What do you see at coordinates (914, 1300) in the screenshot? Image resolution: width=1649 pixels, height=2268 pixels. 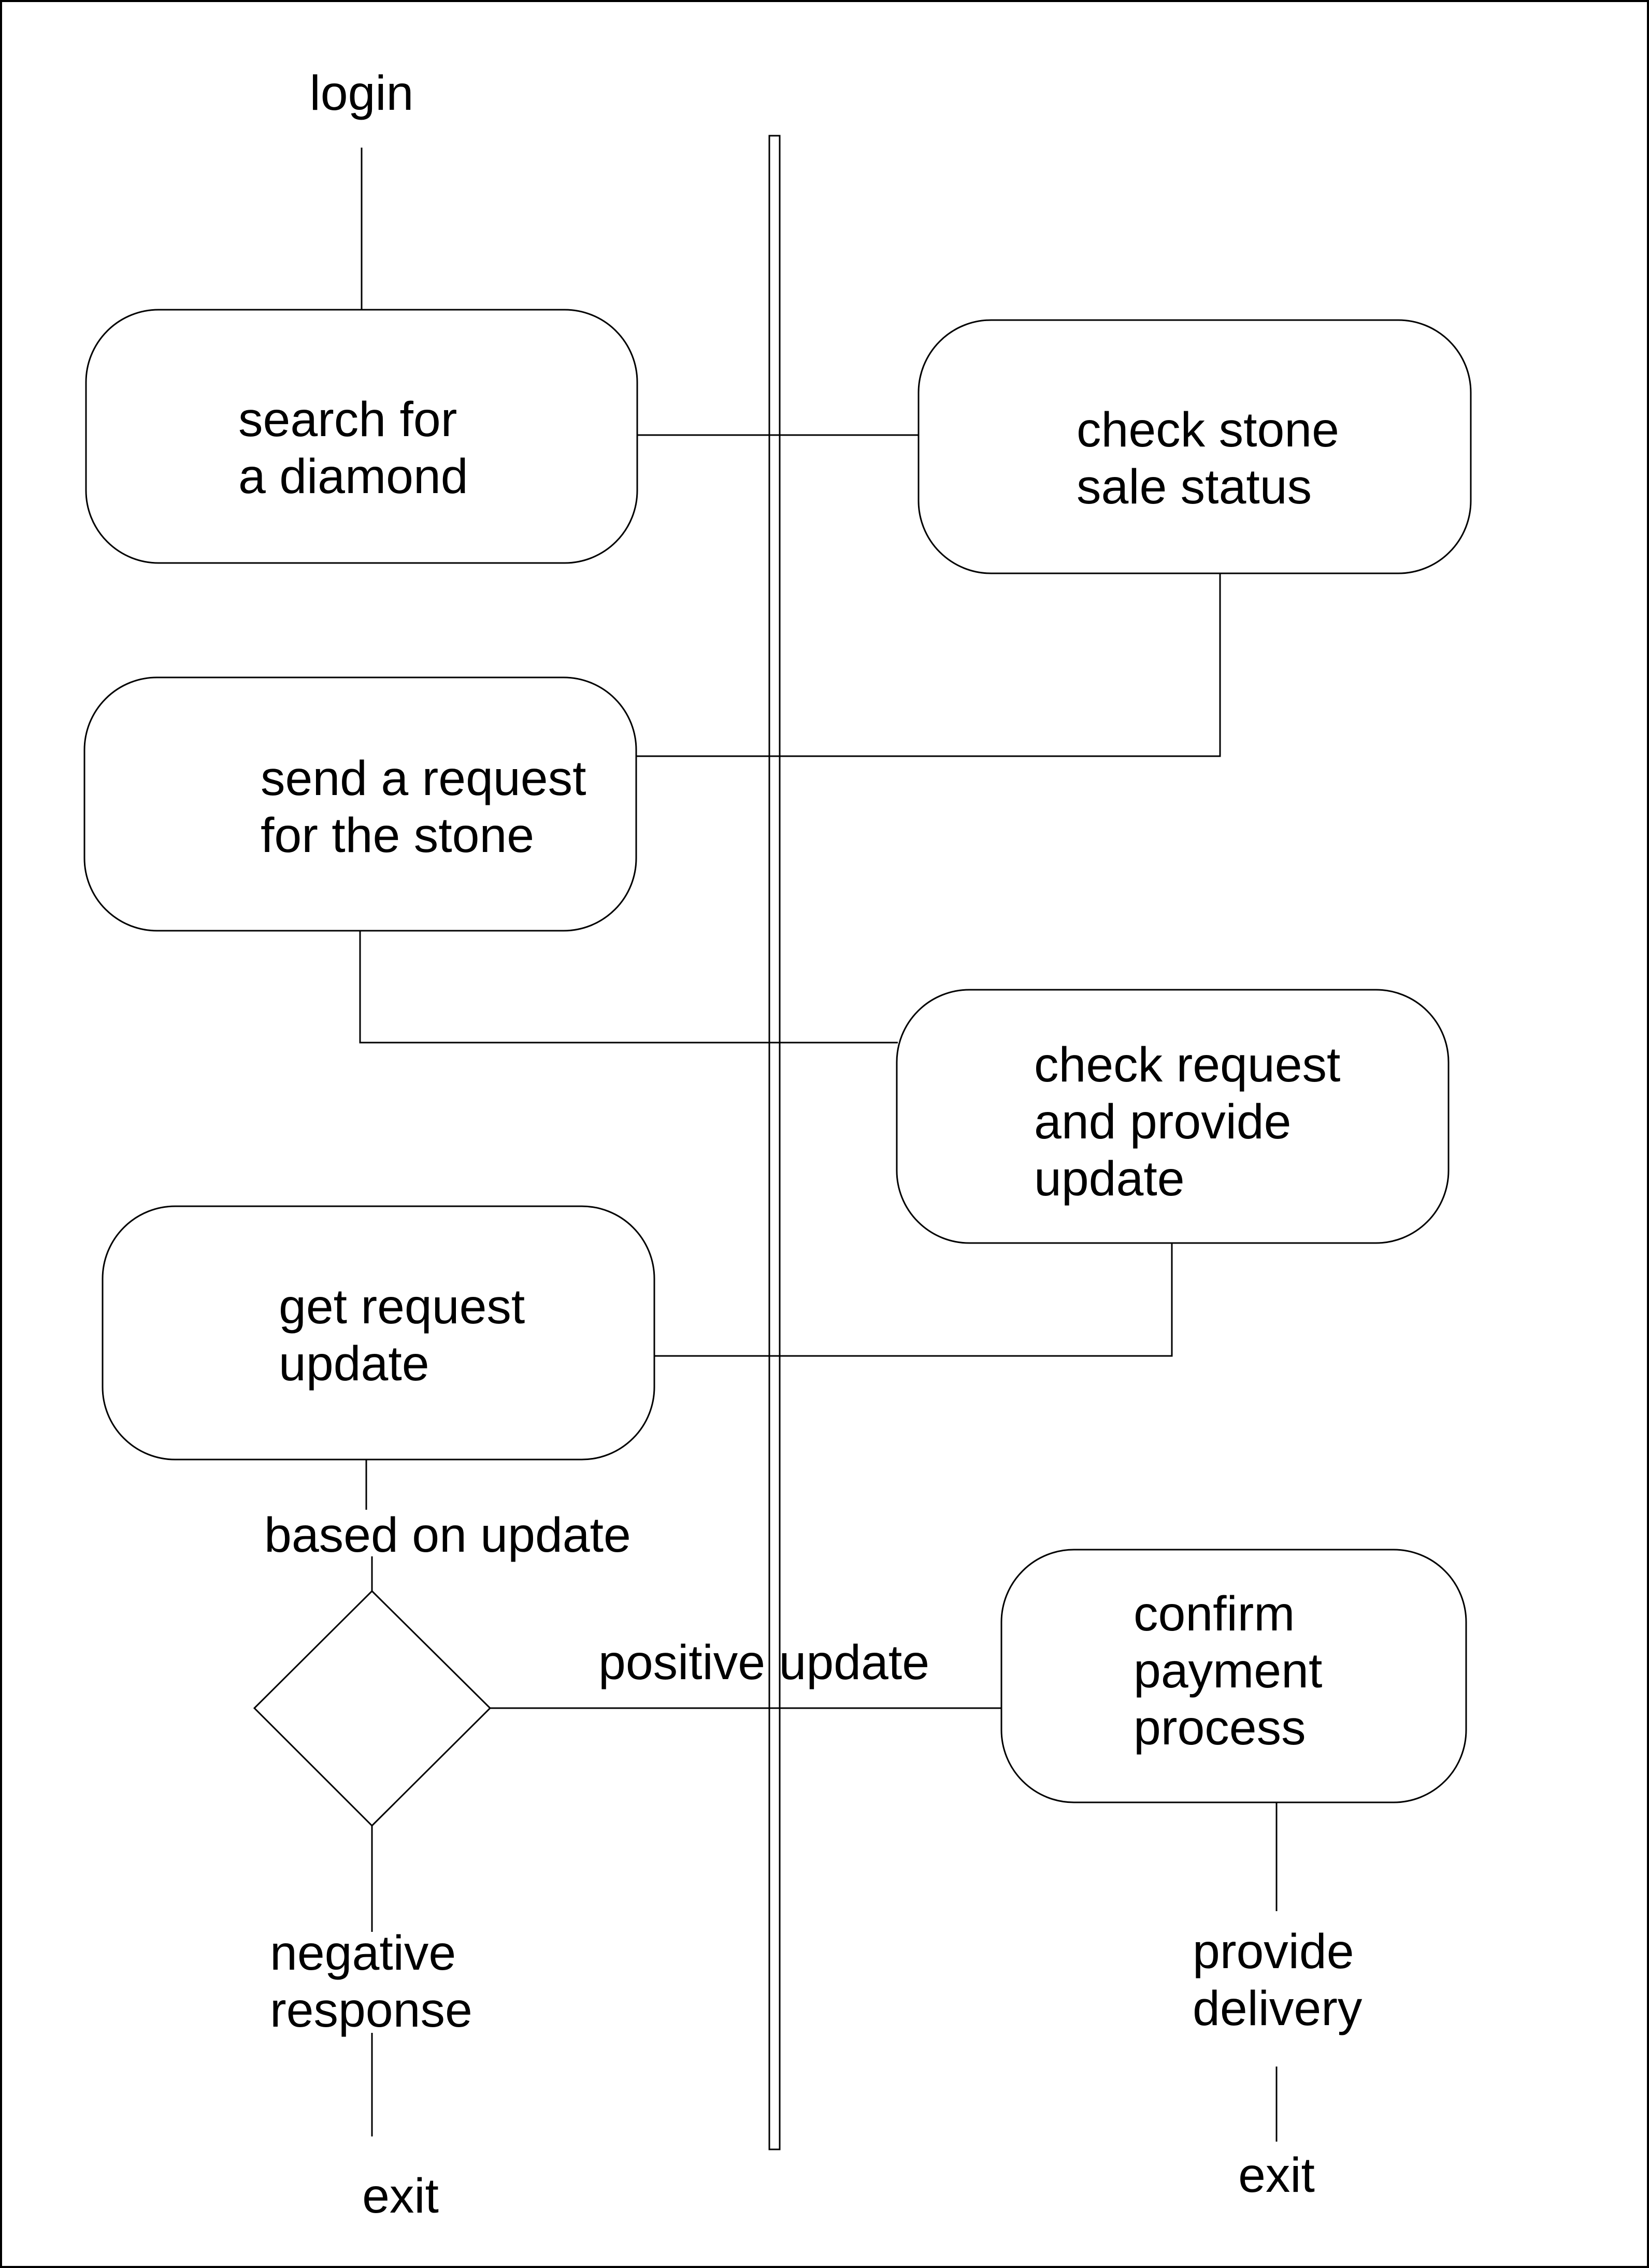 I see `connector-check-request-get-update` at bounding box center [914, 1300].